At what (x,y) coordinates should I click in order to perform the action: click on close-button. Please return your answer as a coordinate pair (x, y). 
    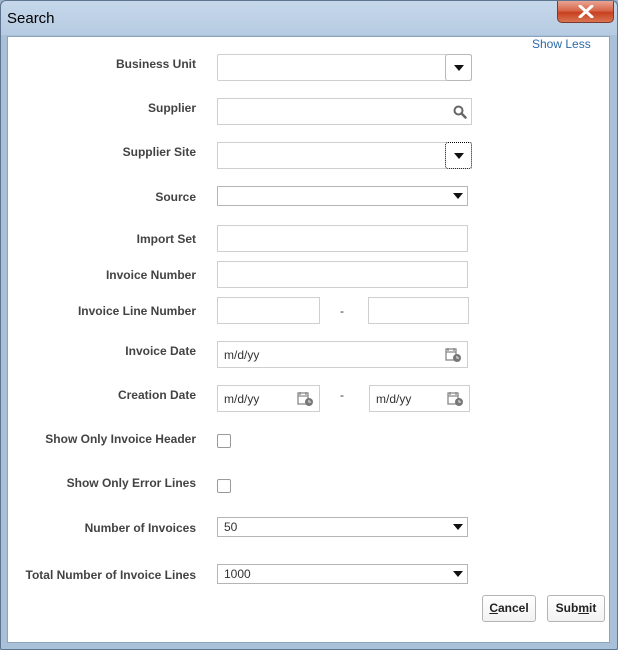
    Looking at the image, I should click on (585, 12).